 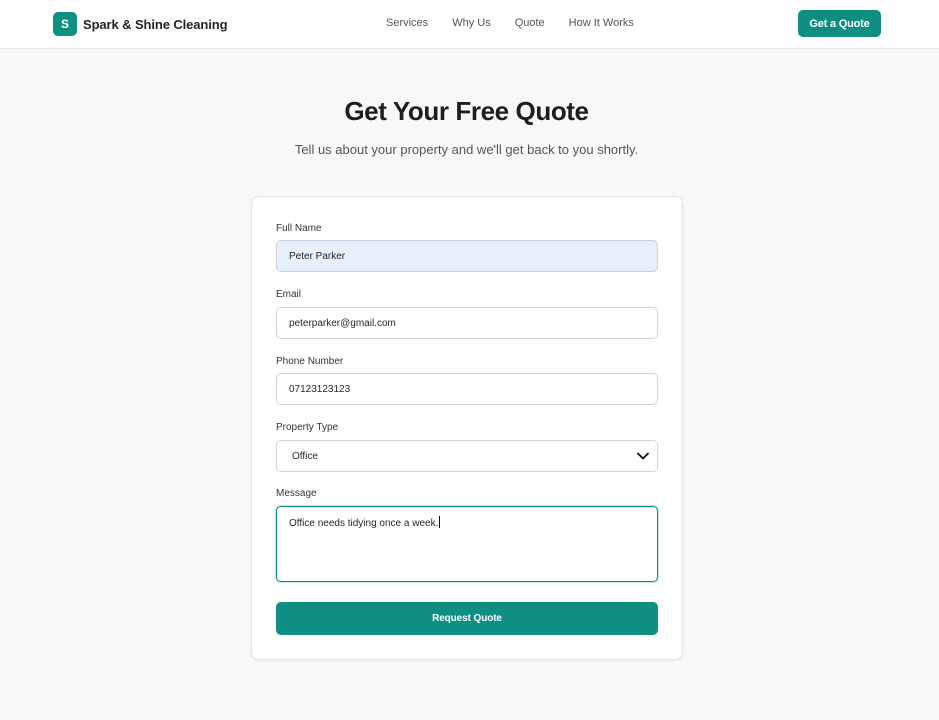 What do you see at coordinates (155, 24) in the screenshot?
I see `brand-name: Spark & Shine Cleaning` at bounding box center [155, 24].